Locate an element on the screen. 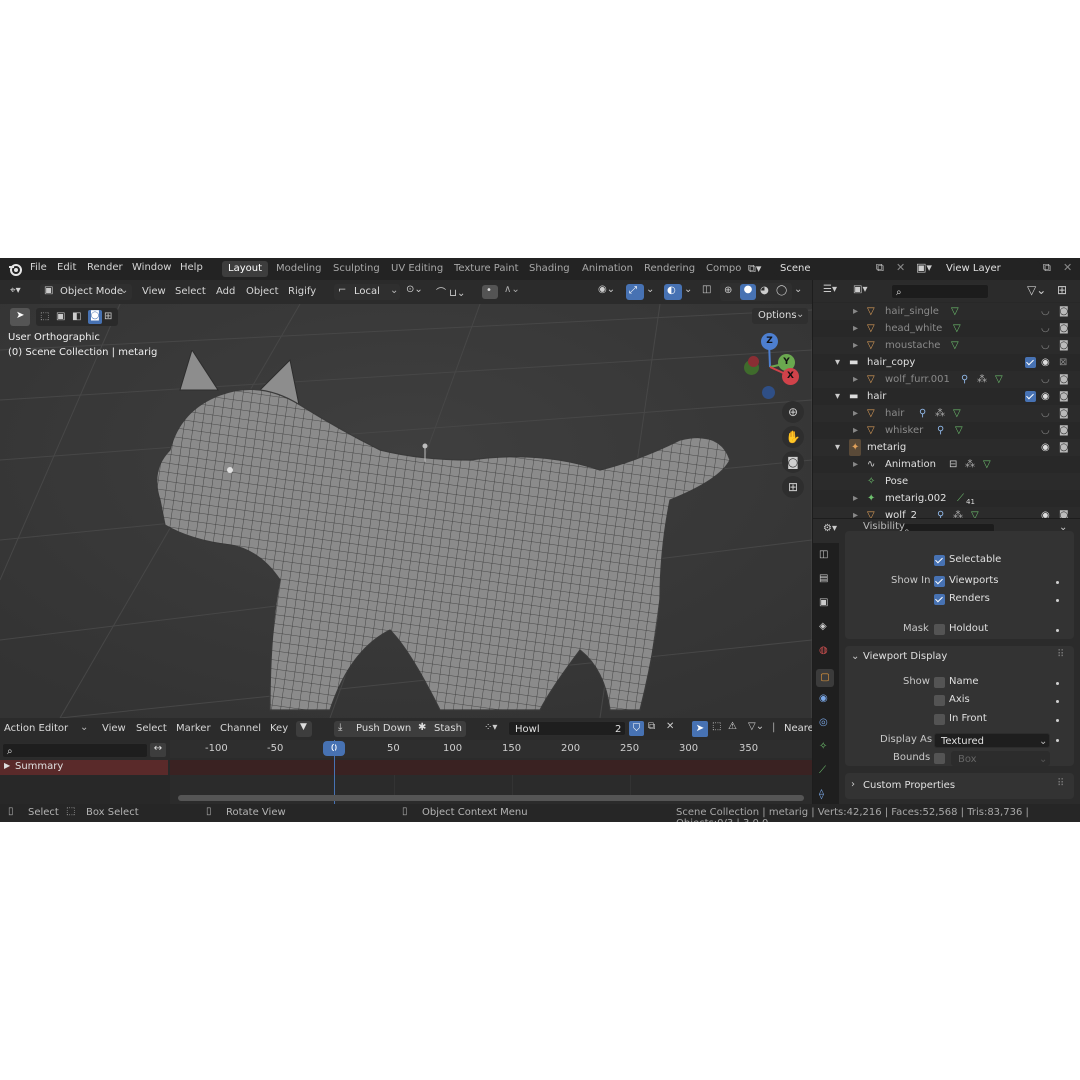  zoom-icon: ⊕ is located at coordinates (793, 412).